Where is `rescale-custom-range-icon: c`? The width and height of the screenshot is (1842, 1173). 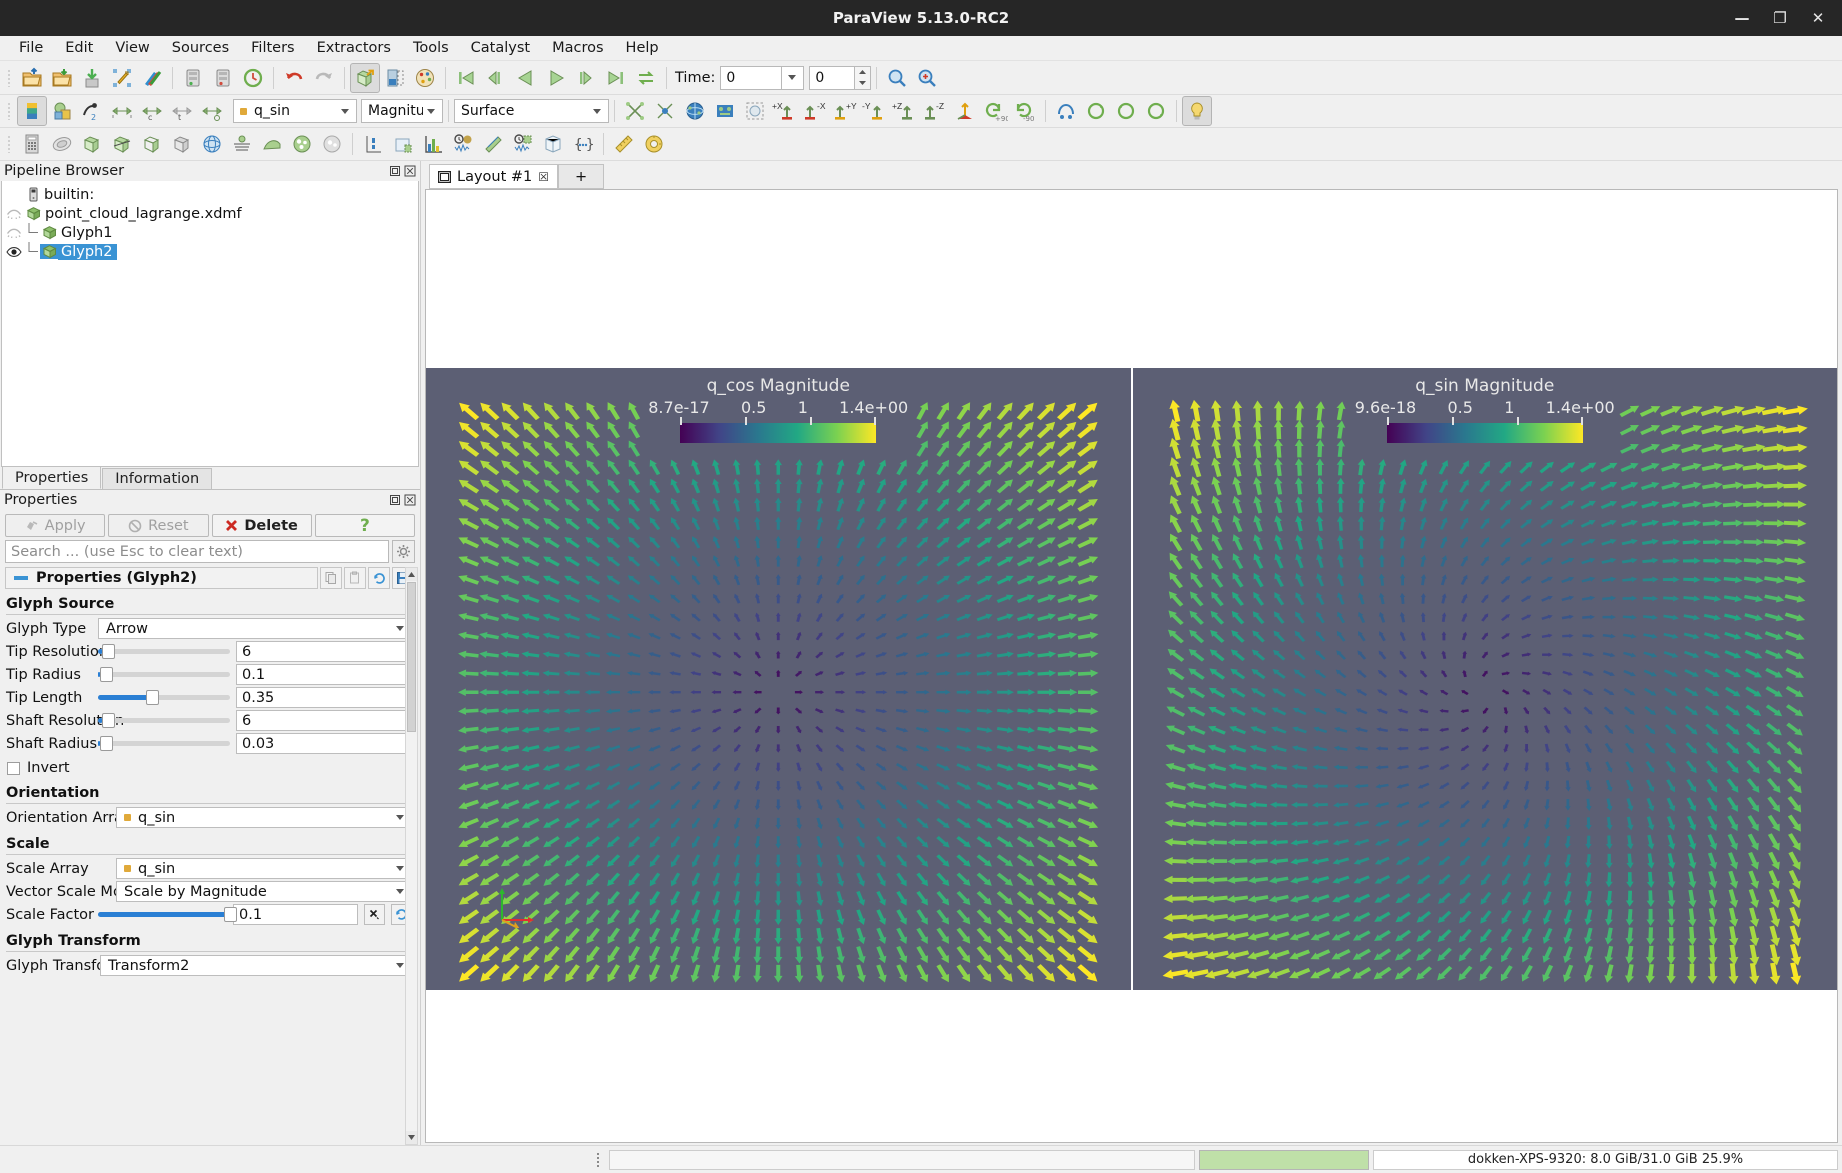 rescale-custom-range-icon: c is located at coordinates (152, 111).